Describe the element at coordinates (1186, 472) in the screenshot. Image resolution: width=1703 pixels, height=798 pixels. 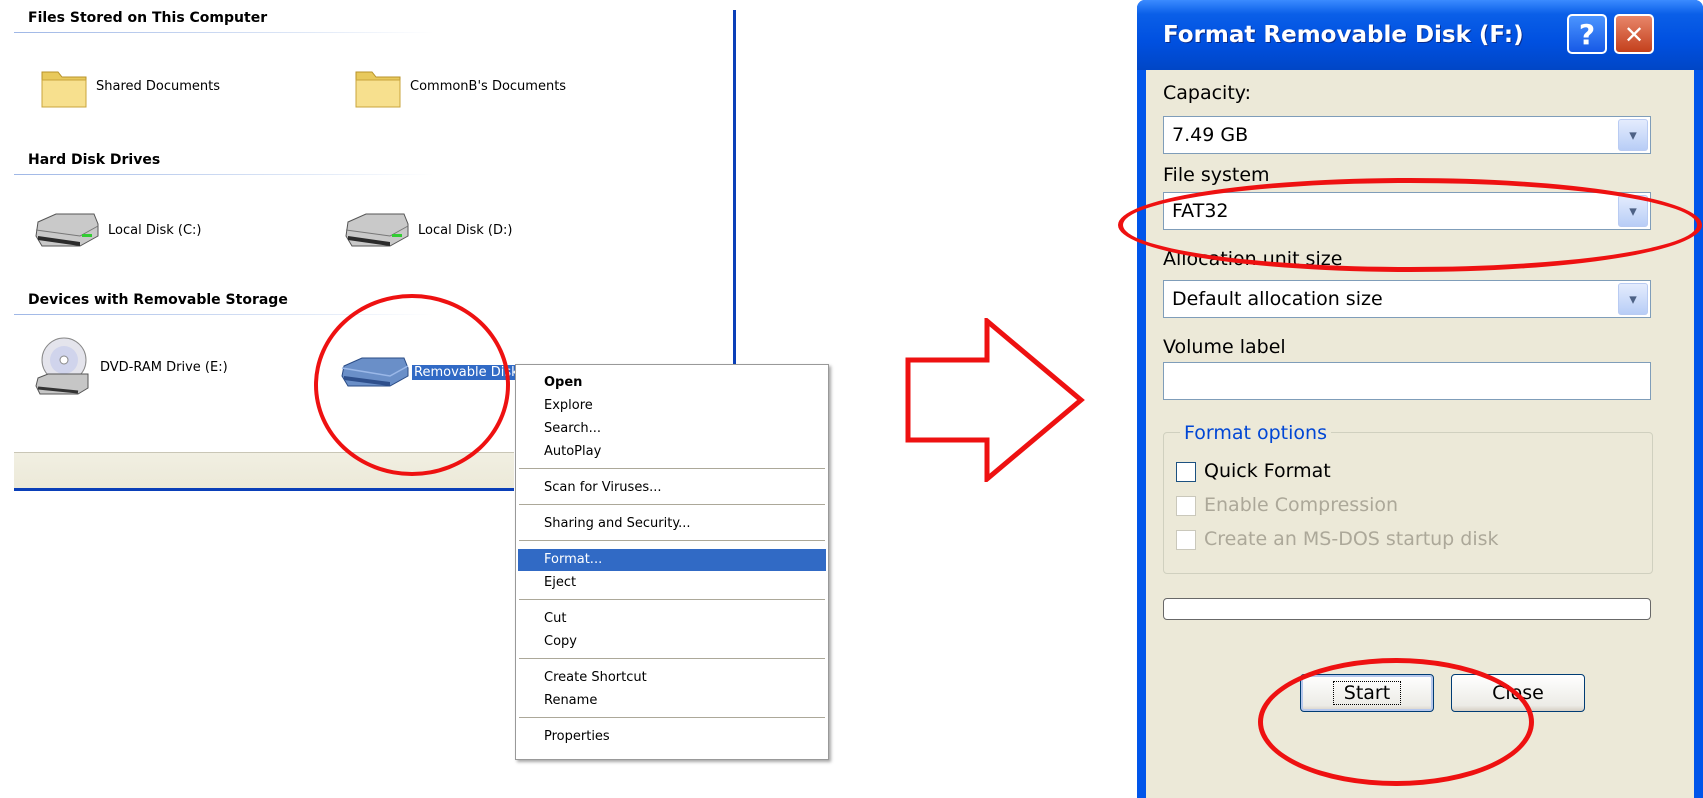
I see `quick-format-checkbox` at that location.